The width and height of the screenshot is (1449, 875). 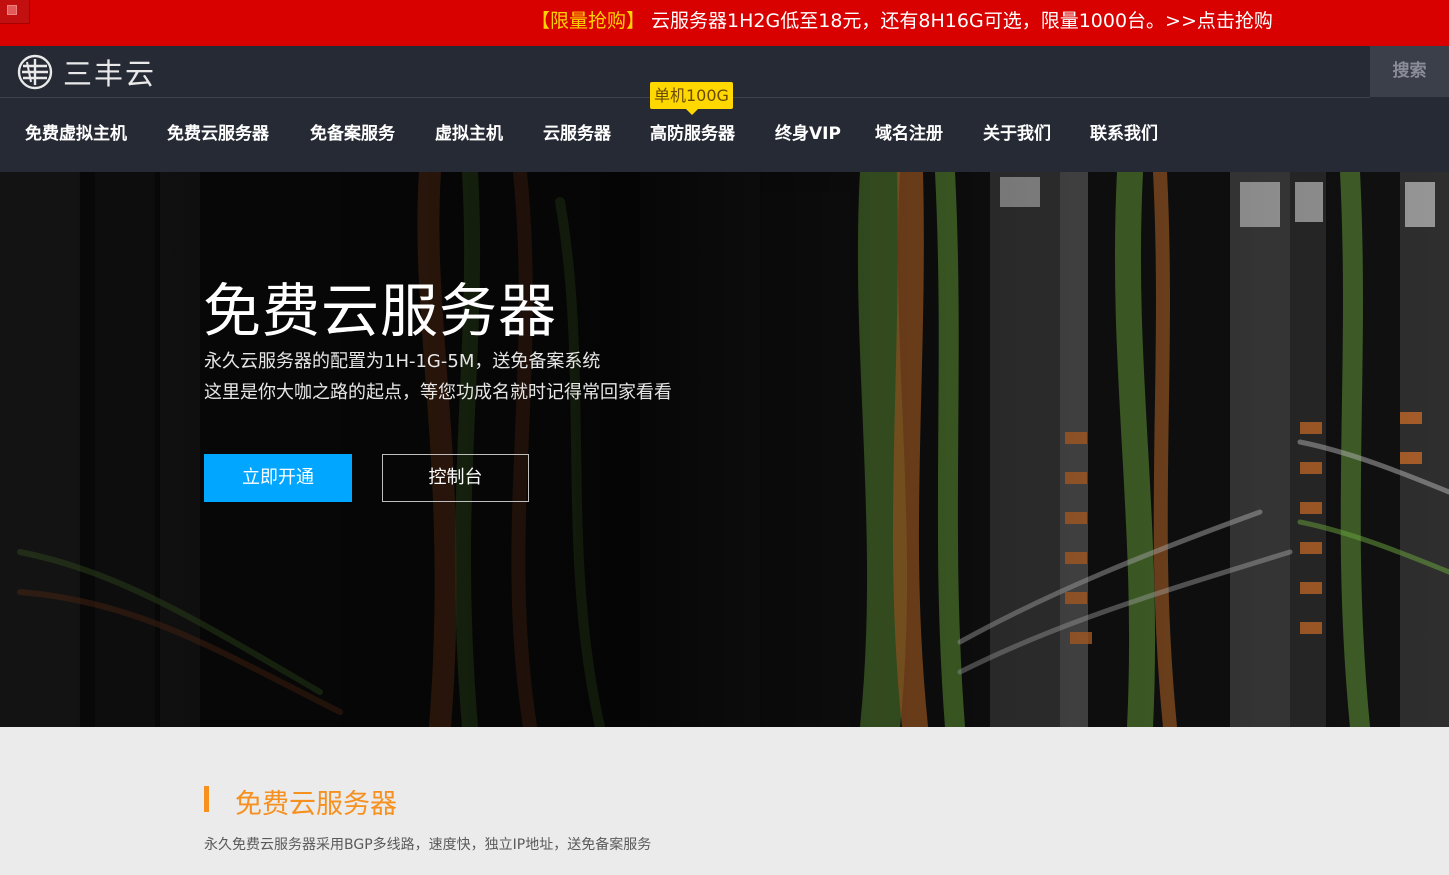 What do you see at coordinates (1017, 134) in the screenshot?
I see `nav-item-about-us: 关于我们` at bounding box center [1017, 134].